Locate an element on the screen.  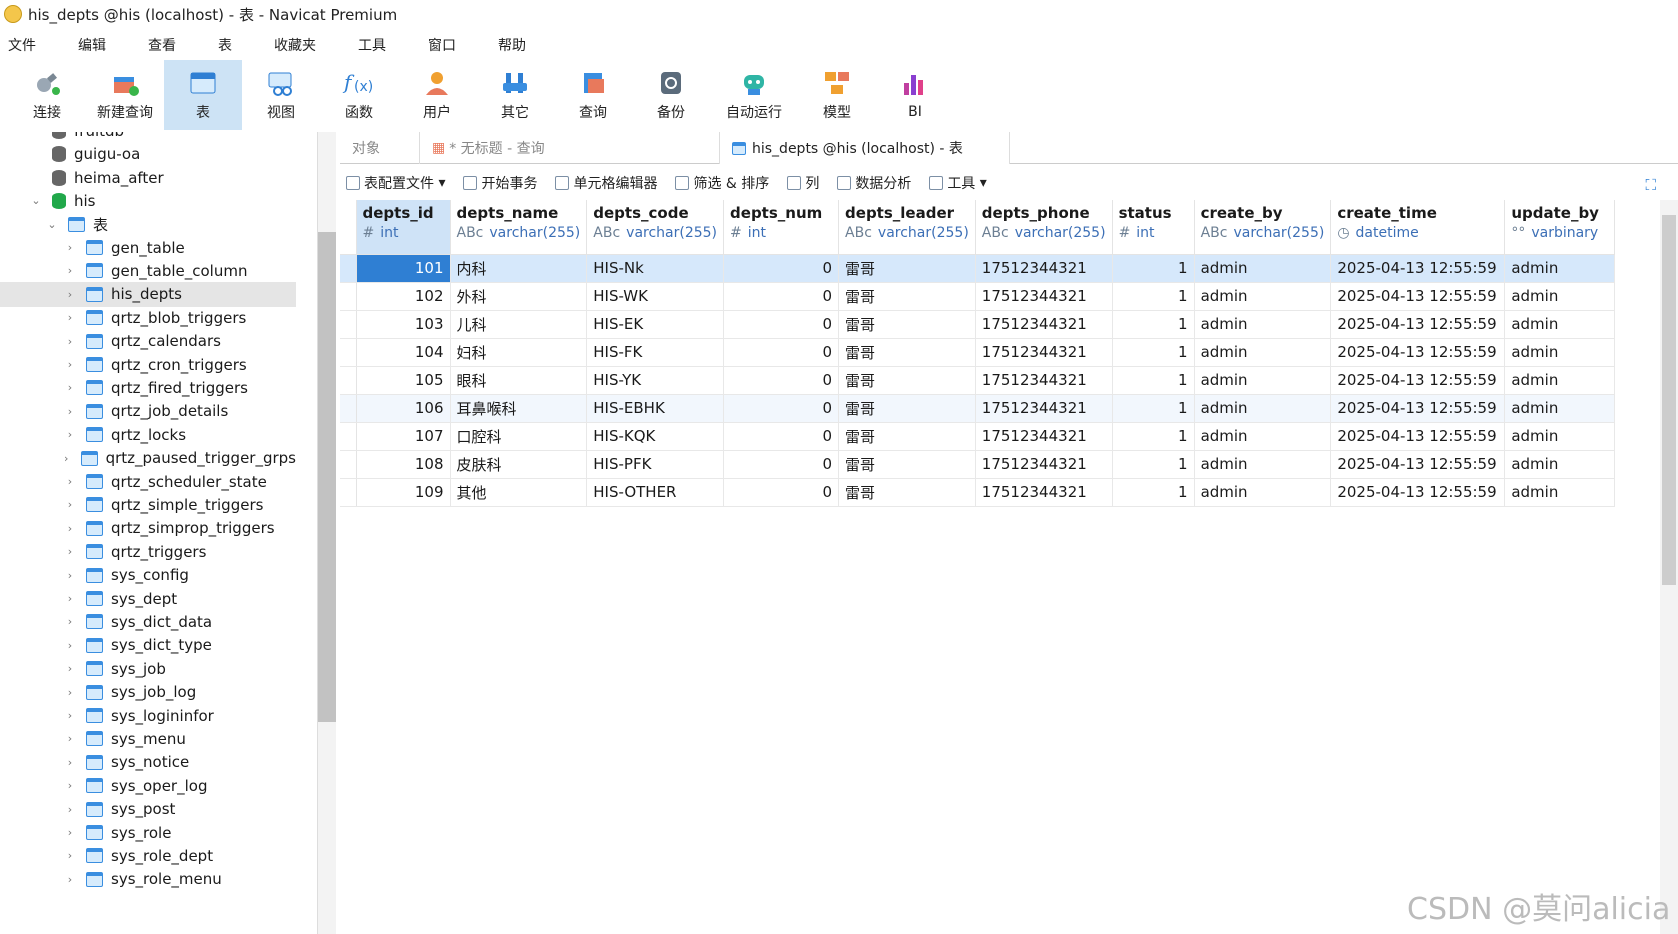
chevron-down-icon: ⌄ is located at coordinates (36, 200).